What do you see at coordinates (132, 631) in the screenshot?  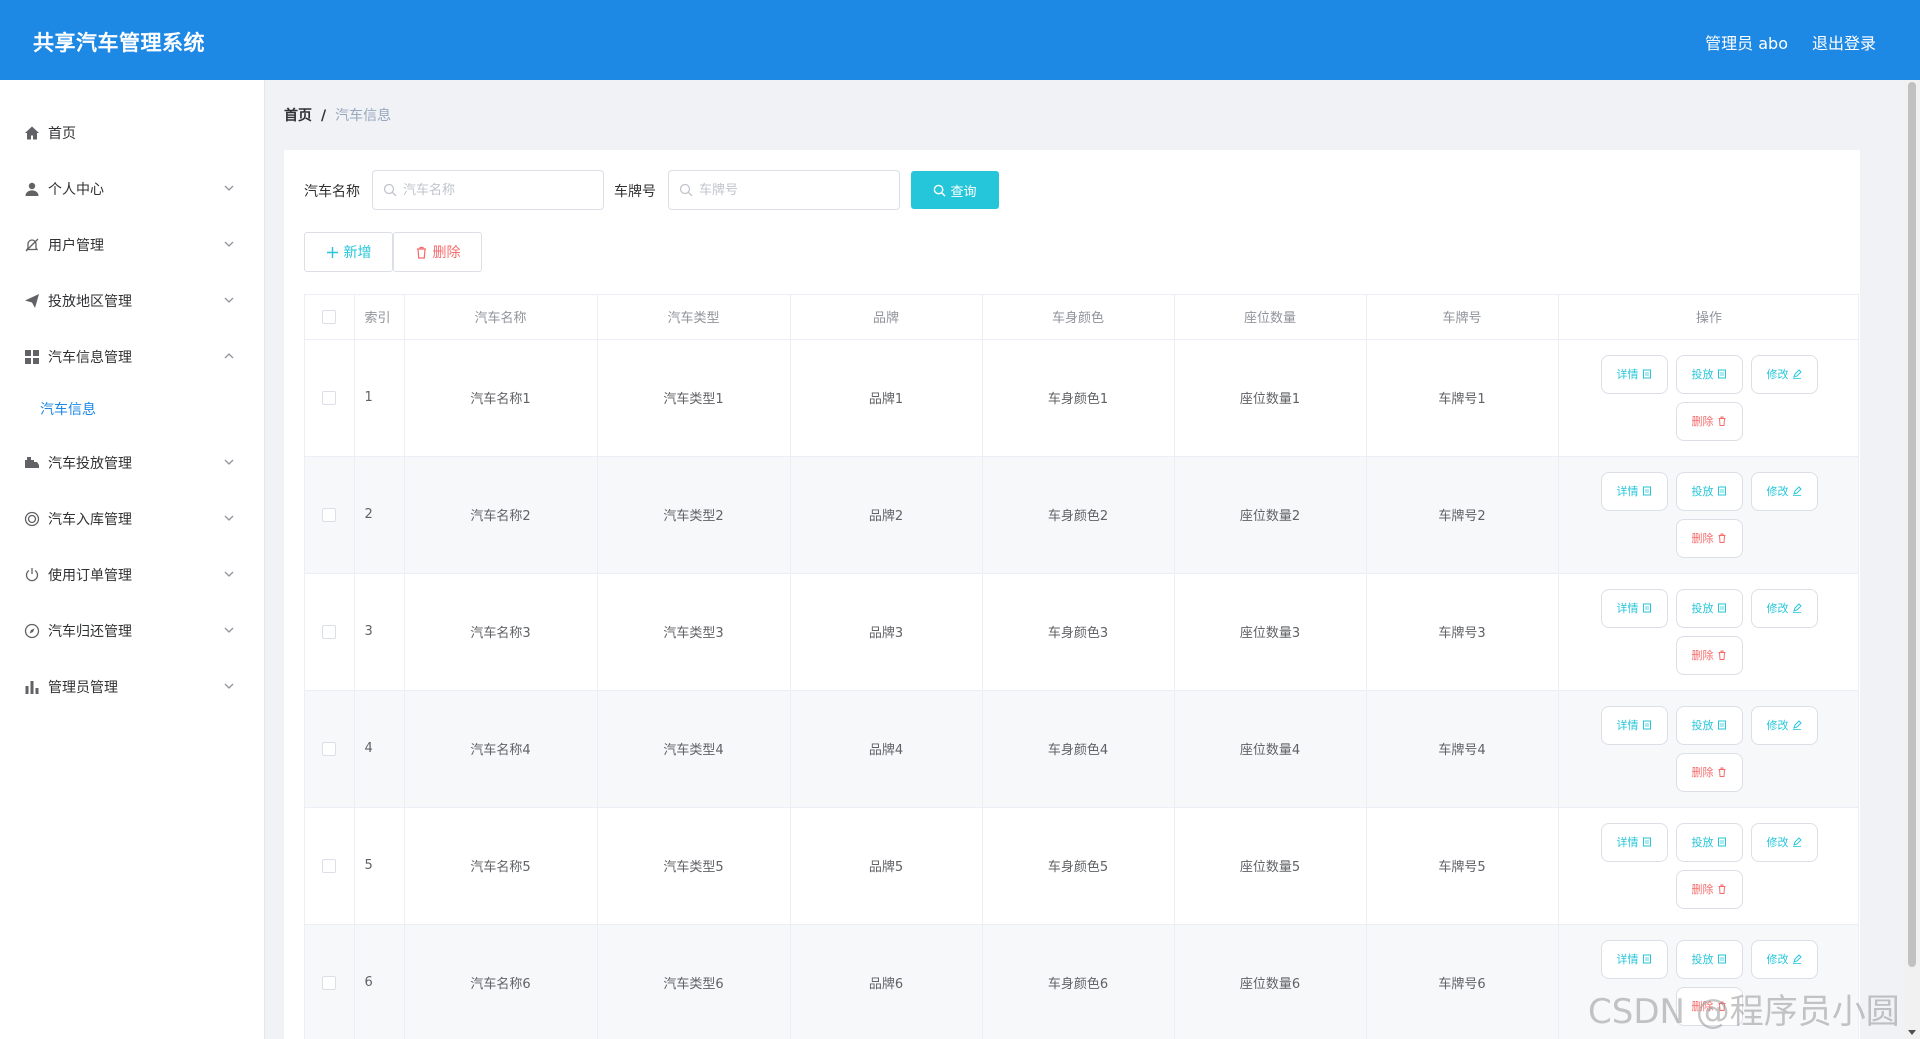 I see `sidebar-item-car-return: 汽车归还管理` at bounding box center [132, 631].